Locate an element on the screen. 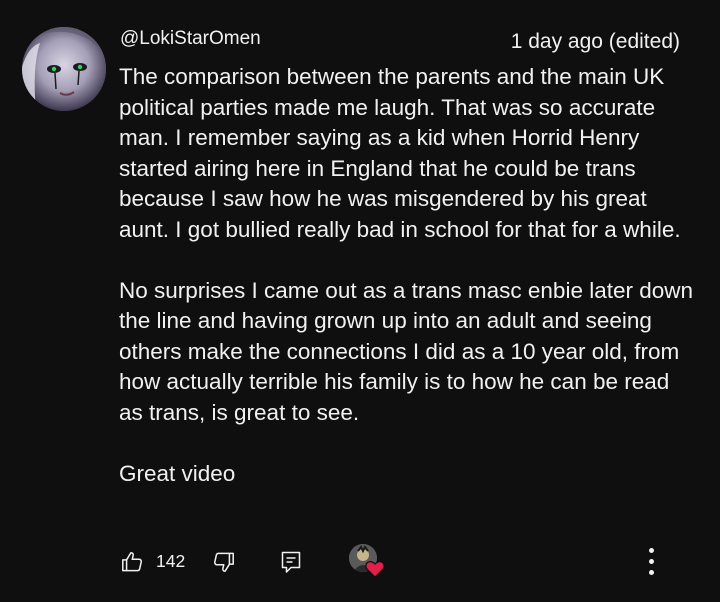 The width and height of the screenshot is (720, 602). reply-icon is located at coordinates (291, 562).